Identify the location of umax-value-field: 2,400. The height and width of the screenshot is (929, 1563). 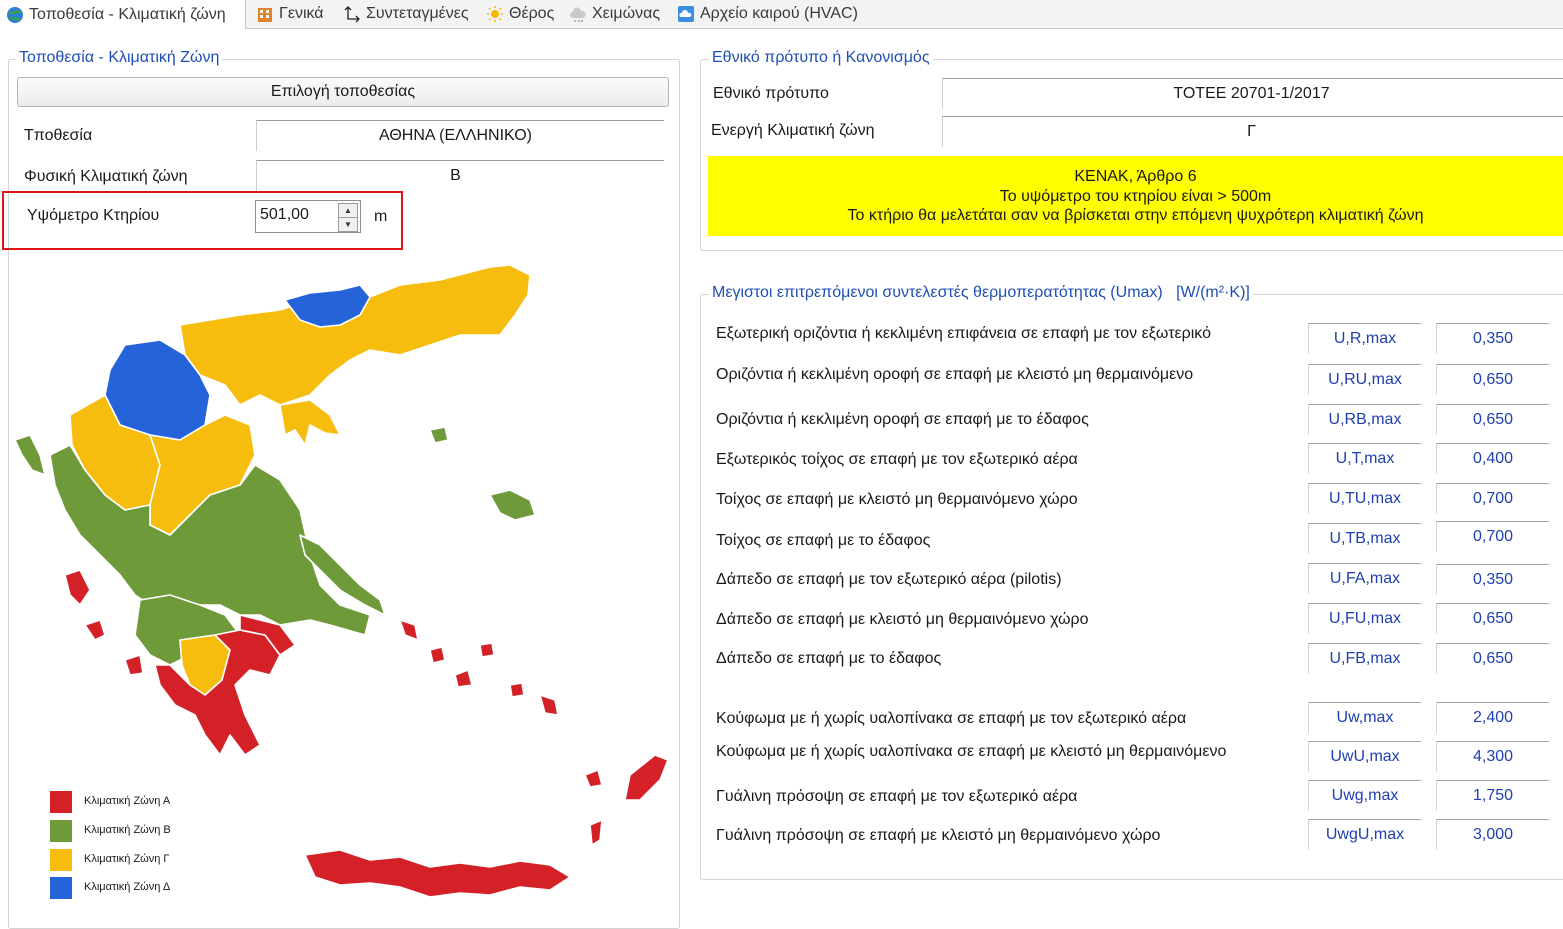
(1492, 717).